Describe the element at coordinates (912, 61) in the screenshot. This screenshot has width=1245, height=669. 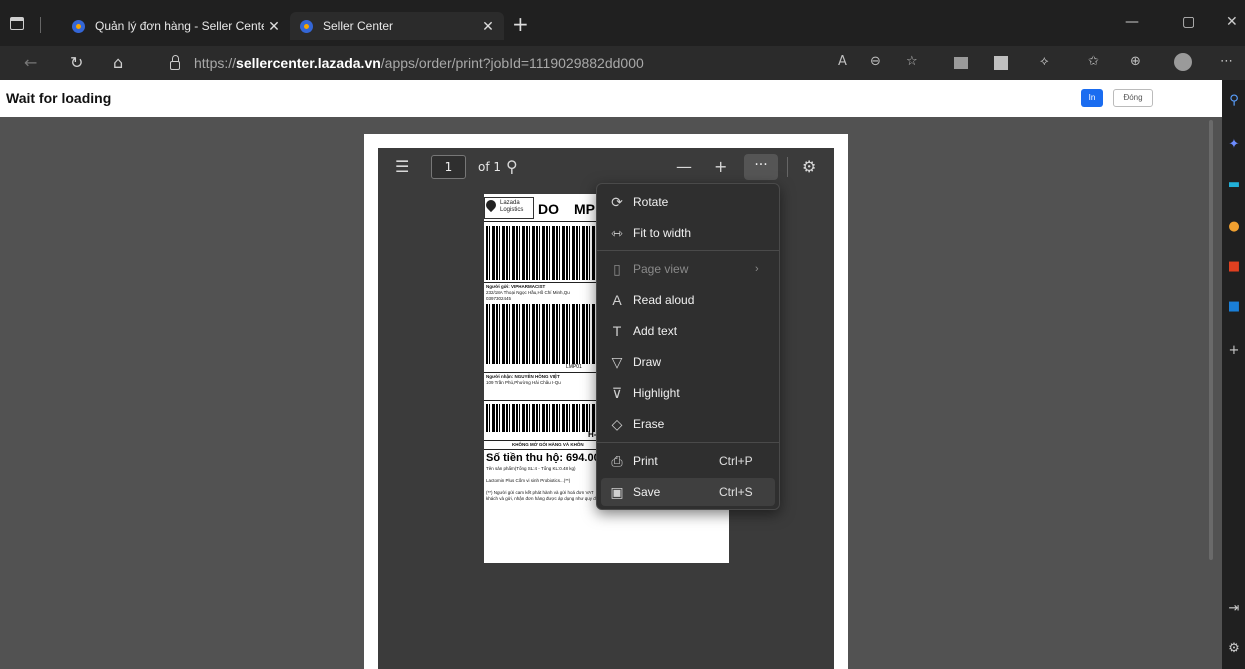
I see `favorite-icon: ☆` at that location.